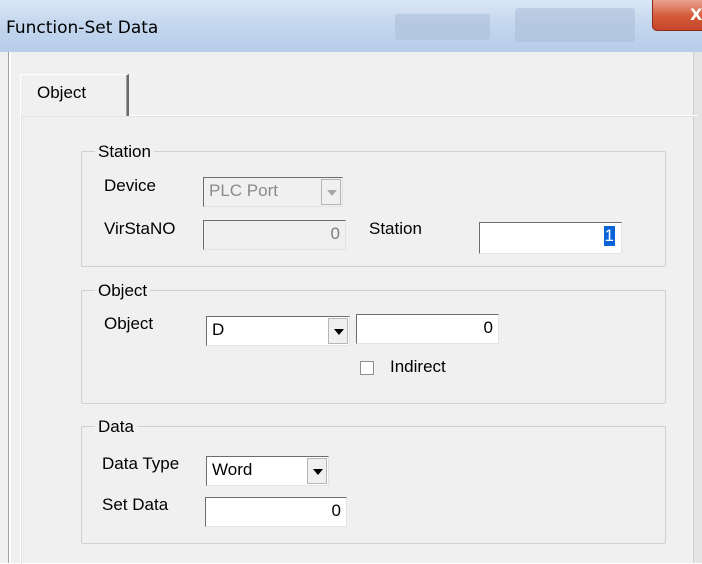 This screenshot has height=564, width=702. I want to click on device-select-value: PLC Port, so click(243, 190).